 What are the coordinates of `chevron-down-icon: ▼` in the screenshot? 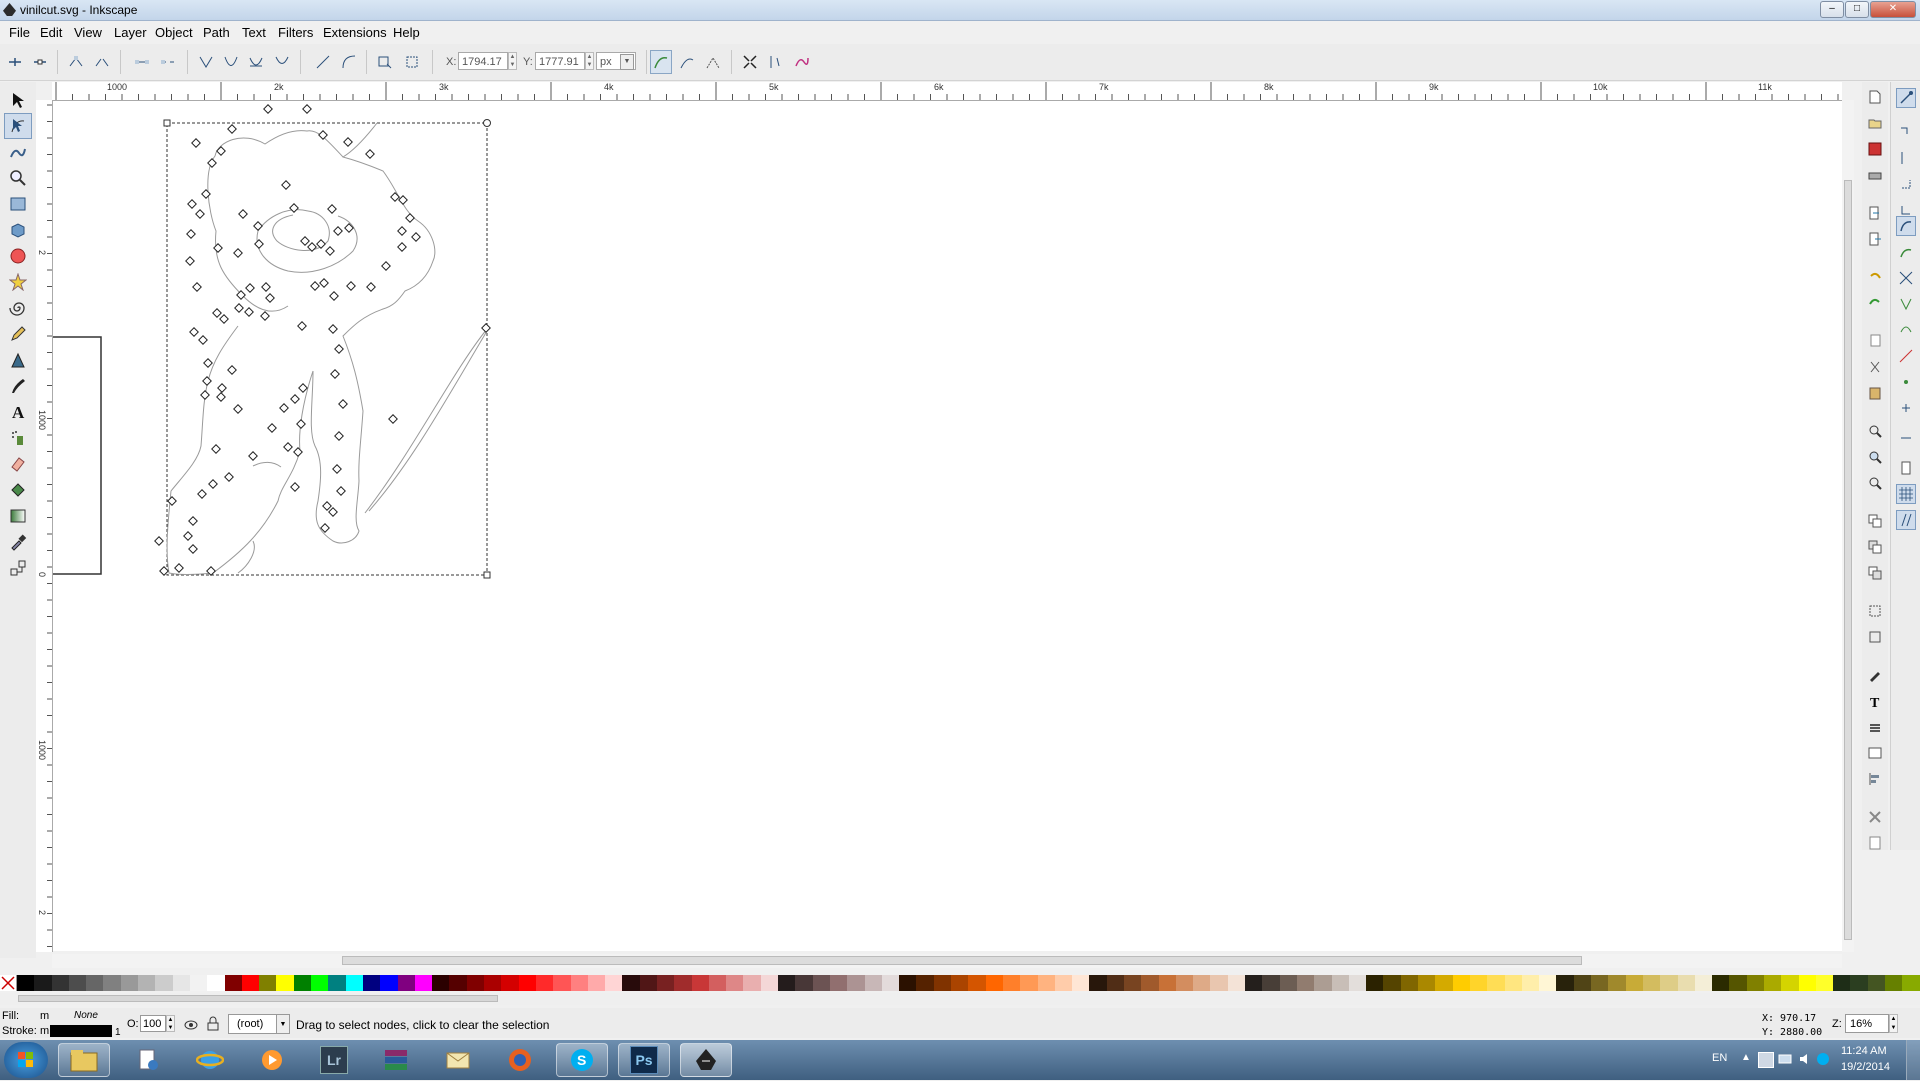 It's located at (283, 1024).